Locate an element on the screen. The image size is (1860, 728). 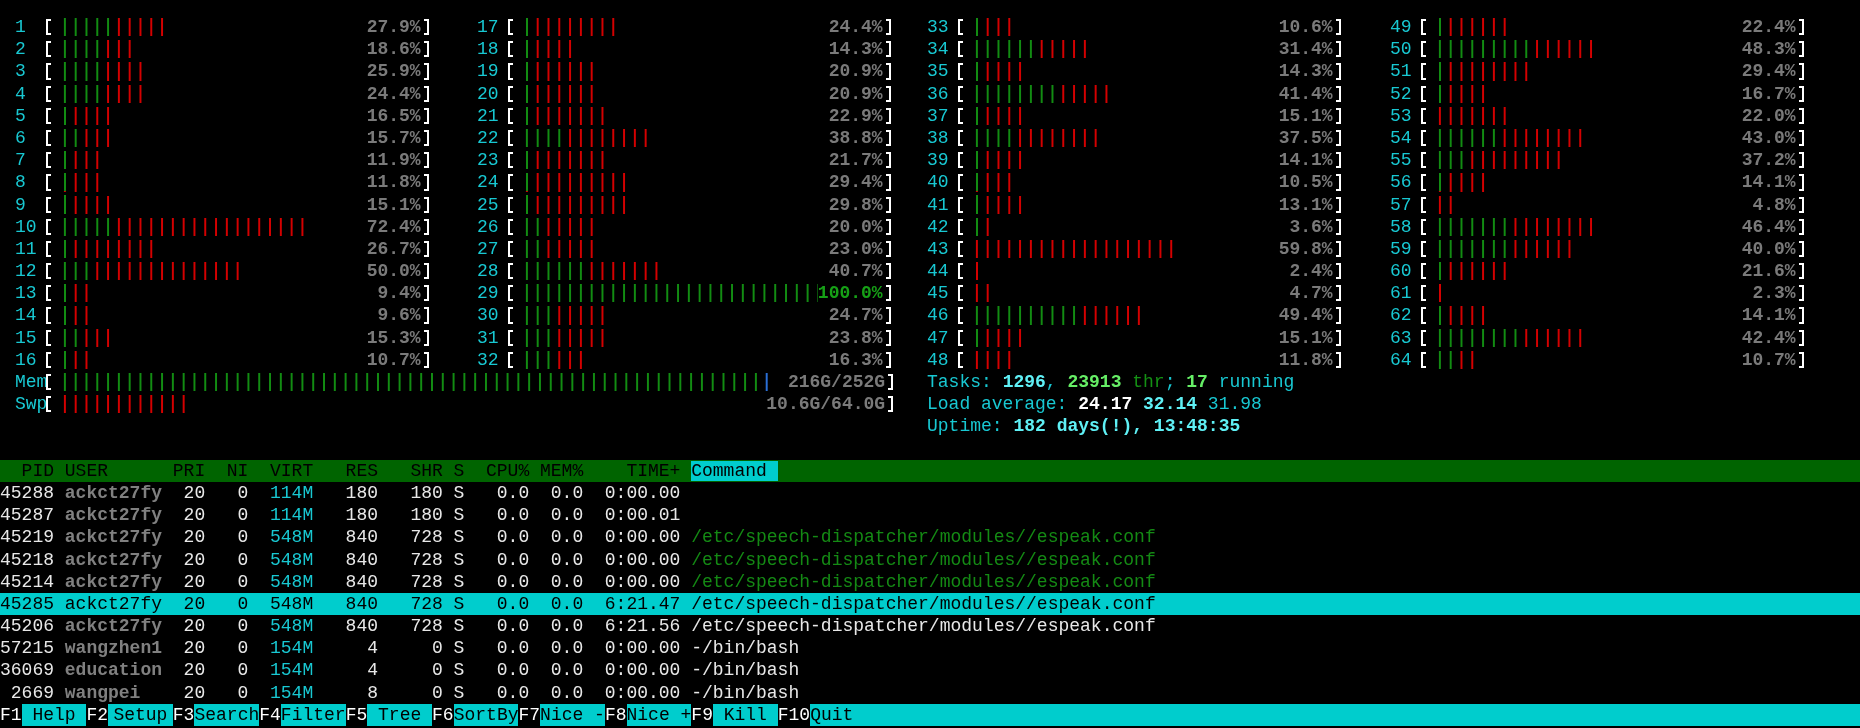
cpu-label: 6 is located at coordinates (21, 138).